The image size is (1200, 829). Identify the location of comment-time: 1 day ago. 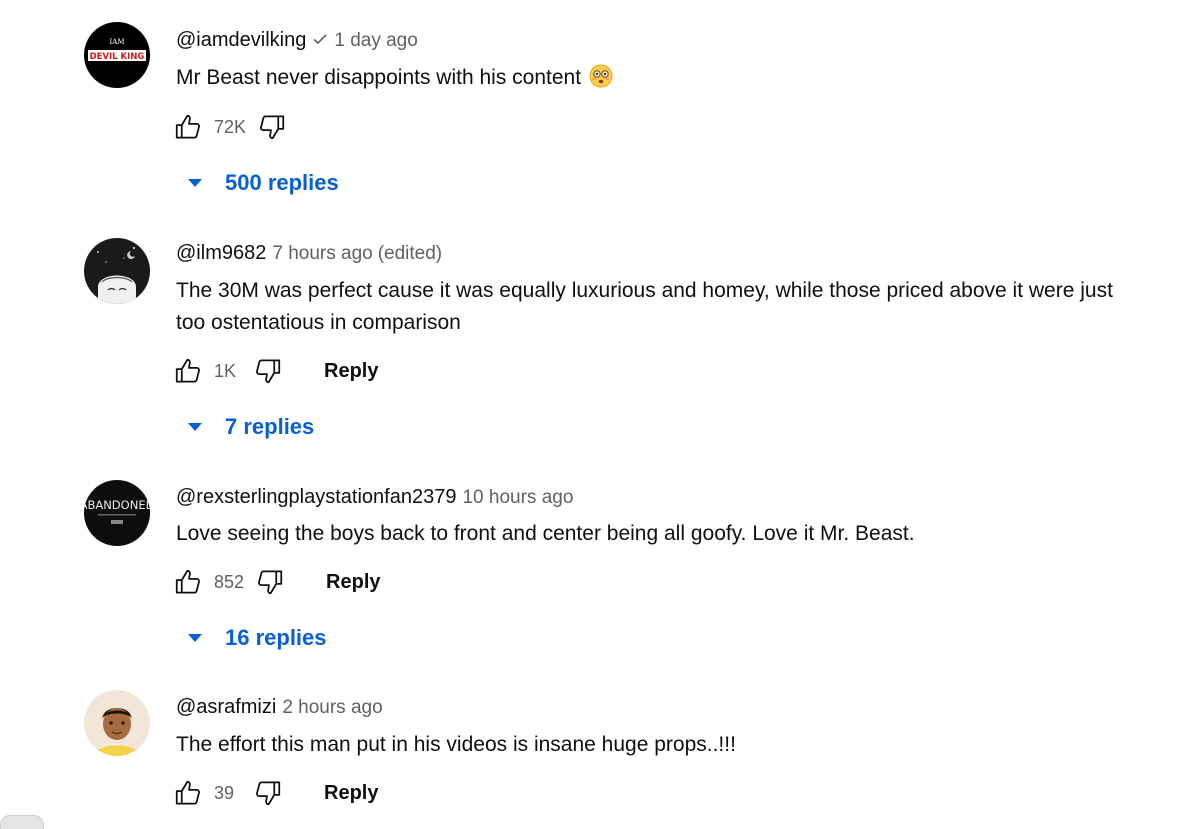
(375, 40).